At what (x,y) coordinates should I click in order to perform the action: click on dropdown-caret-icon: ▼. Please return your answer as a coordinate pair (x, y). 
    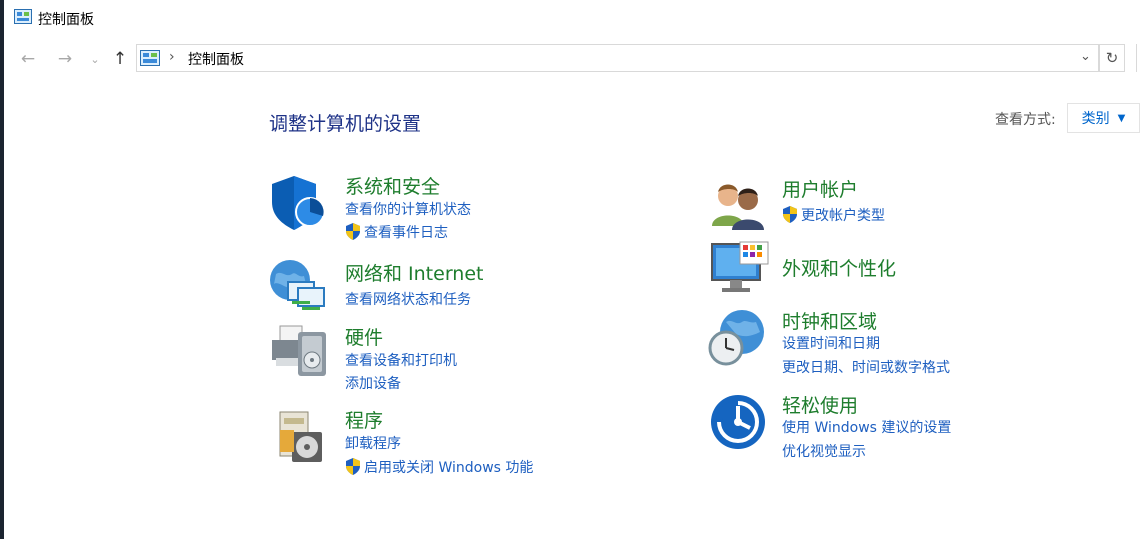
    Looking at the image, I should click on (1121, 118).